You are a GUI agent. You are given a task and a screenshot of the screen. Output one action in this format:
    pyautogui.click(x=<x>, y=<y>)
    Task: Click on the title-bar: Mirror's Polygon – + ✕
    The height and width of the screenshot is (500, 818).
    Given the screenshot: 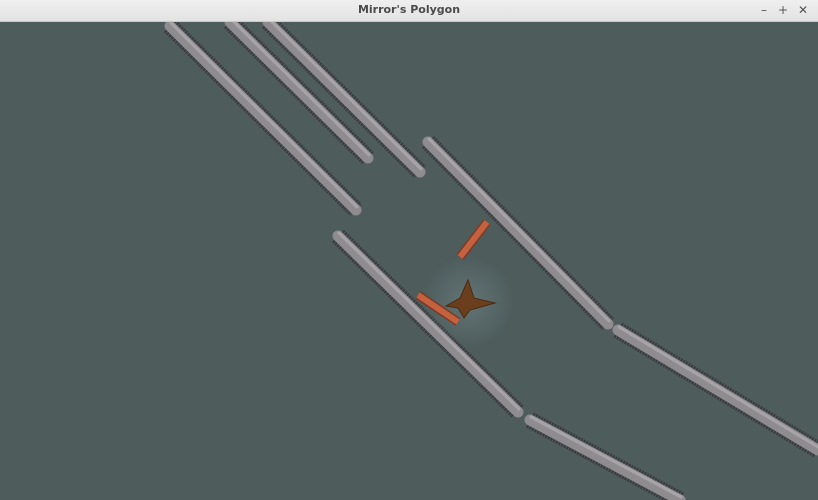 What is the action you would take?
    pyautogui.click(x=409, y=11)
    